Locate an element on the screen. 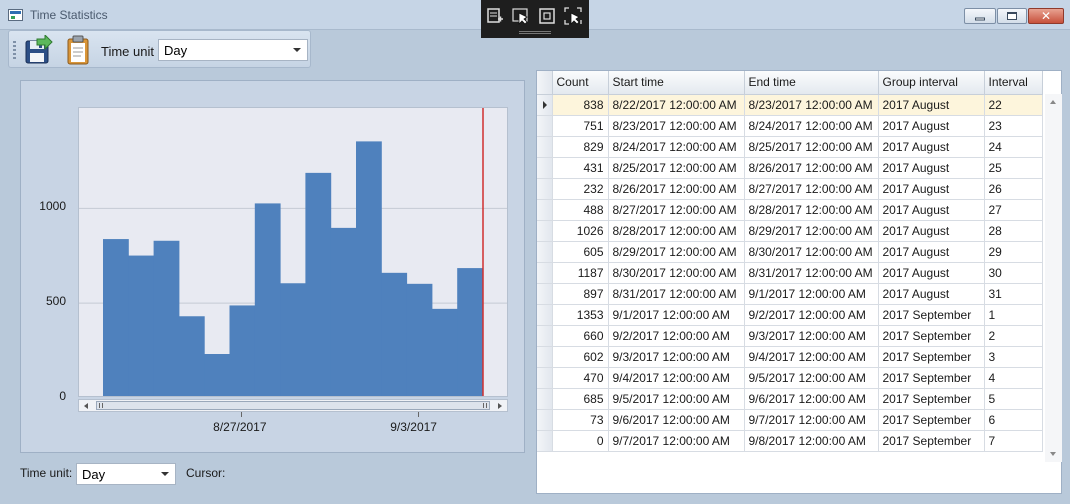 This screenshot has height=504, width=1070. cell-end-time: 9/6/2017 12:00:00 AM is located at coordinates (811, 399).